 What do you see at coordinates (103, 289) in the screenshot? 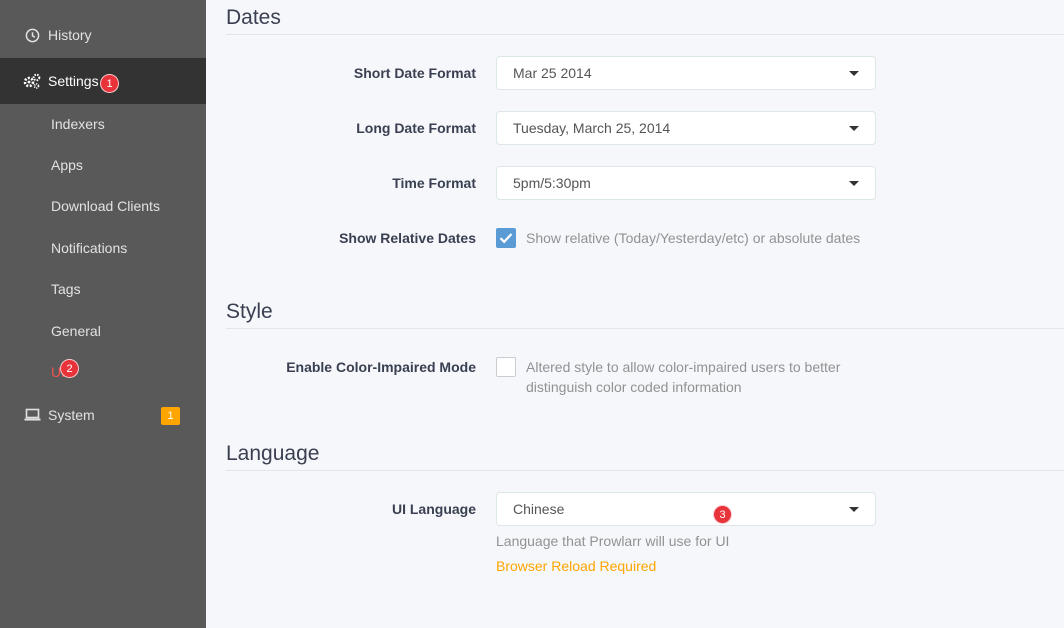
I see `sidebar-item-tags: Tags` at bounding box center [103, 289].